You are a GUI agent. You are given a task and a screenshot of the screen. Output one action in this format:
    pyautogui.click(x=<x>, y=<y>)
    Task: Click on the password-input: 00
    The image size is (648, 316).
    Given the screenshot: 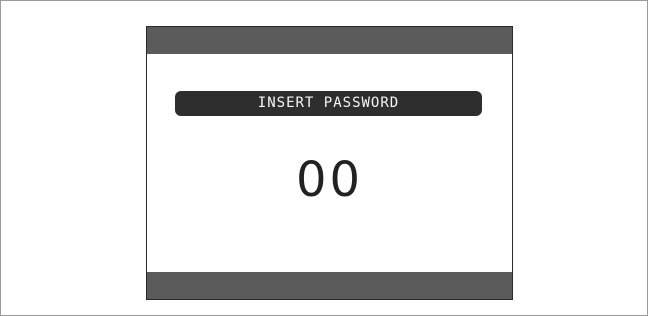 What is the action you would take?
    pyautogui.click(x=329, y=180)
    